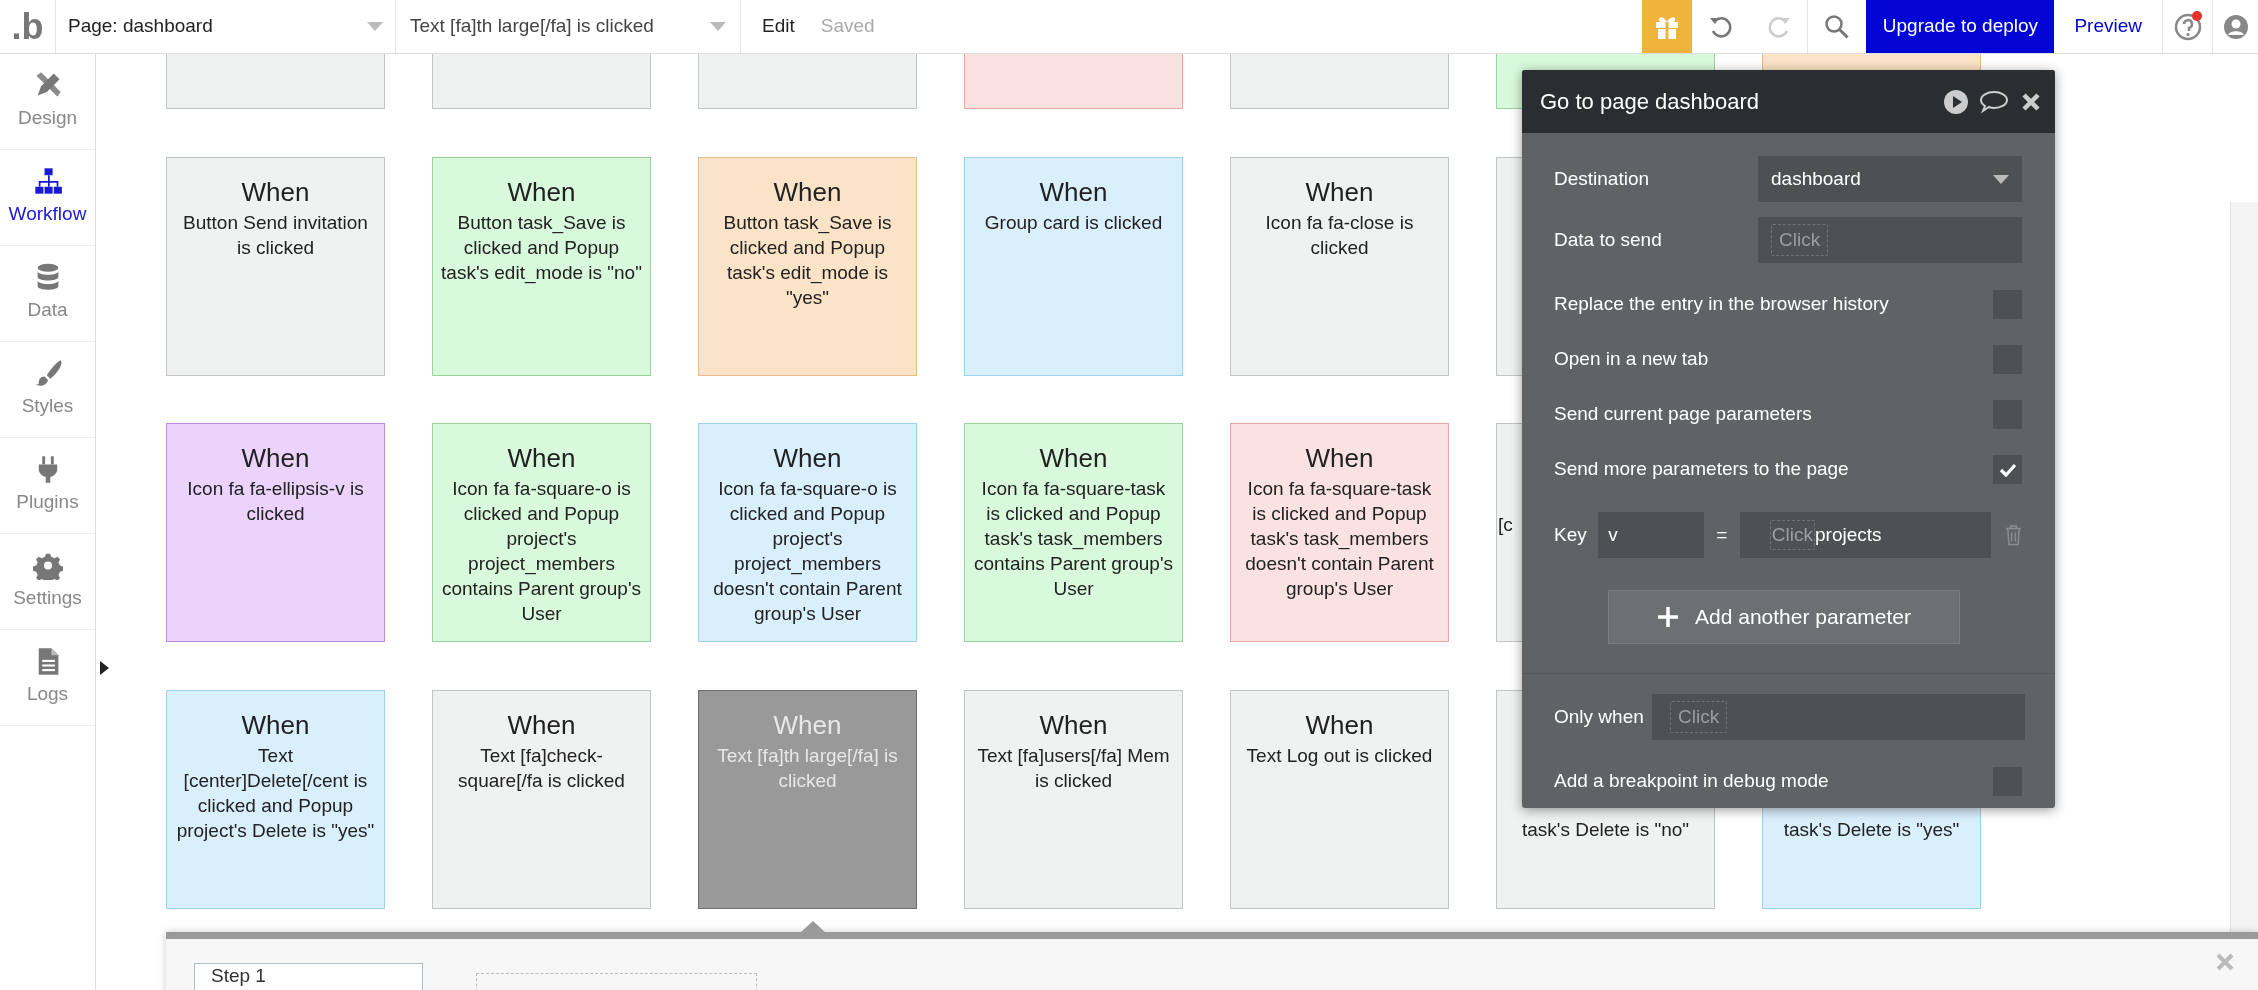 The height and width of the screenshot is (990, 2258). I want to click on field-label: Only when, so click(1599, 716).